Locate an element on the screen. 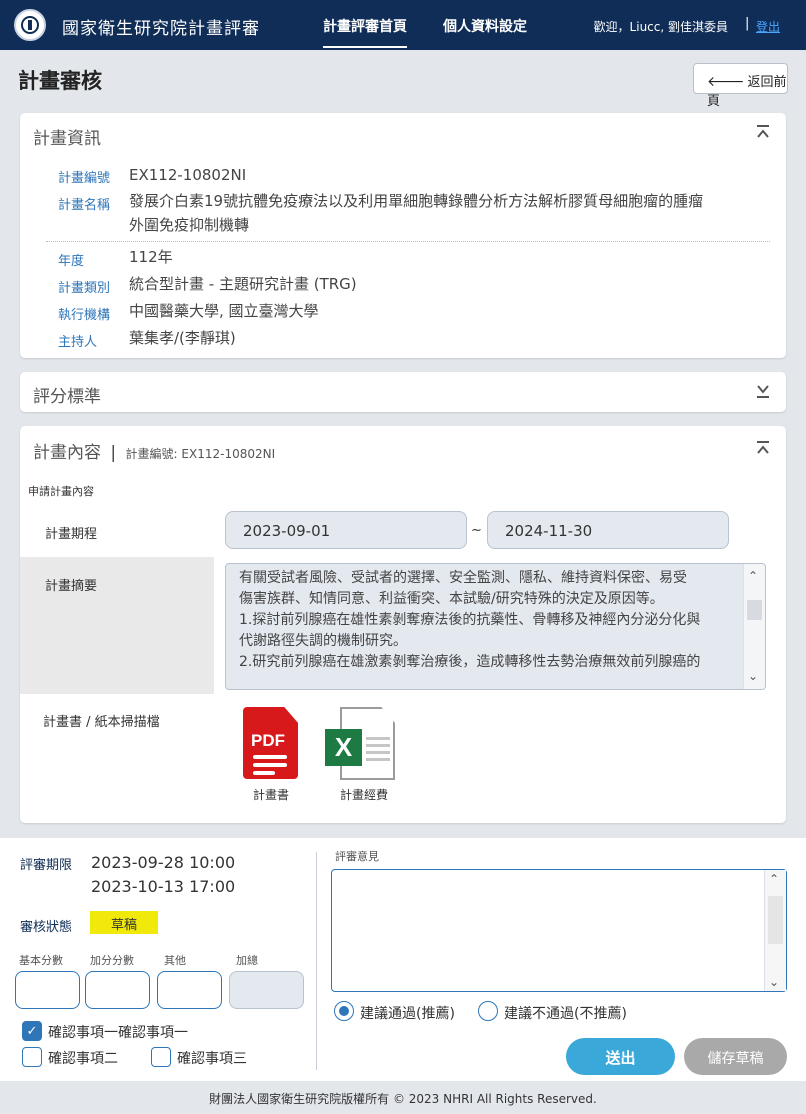 The image size is (806, 1114). confirm-item-3-label: 確認事項三 is located at coordinates (212, 1059).